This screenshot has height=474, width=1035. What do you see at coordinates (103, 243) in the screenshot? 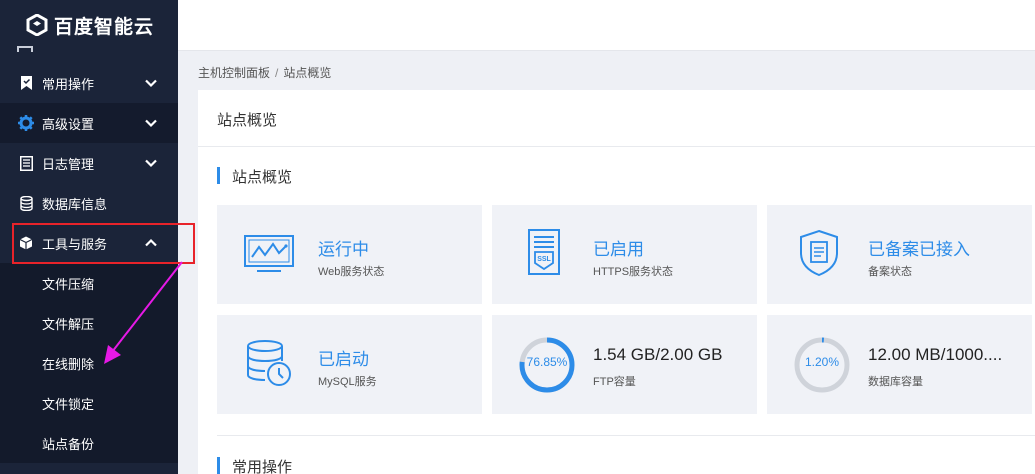
I see `highlight-box` at bounding box center [103, 243].